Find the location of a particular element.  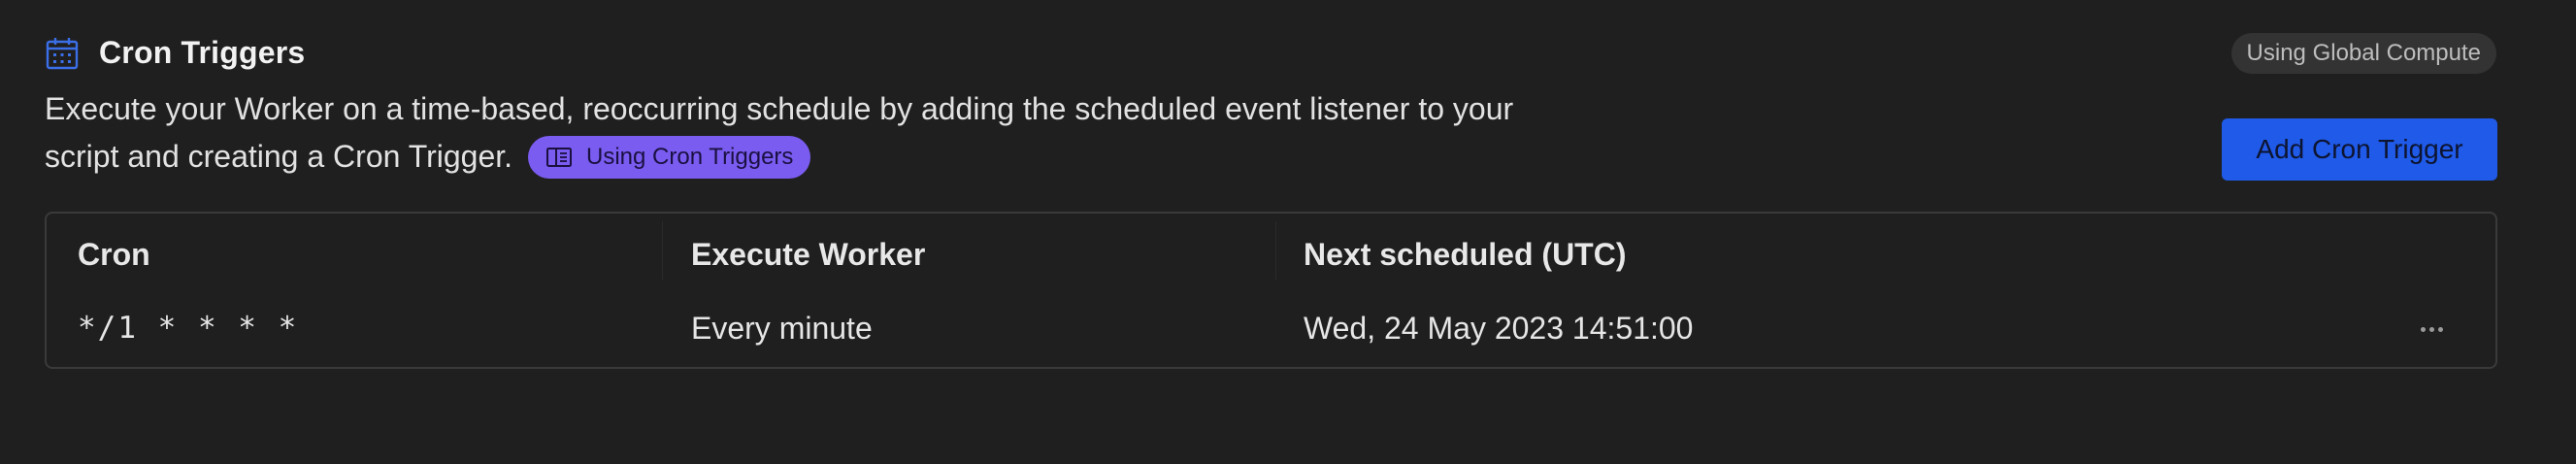

book-icon is located at coordinates (559, 157).